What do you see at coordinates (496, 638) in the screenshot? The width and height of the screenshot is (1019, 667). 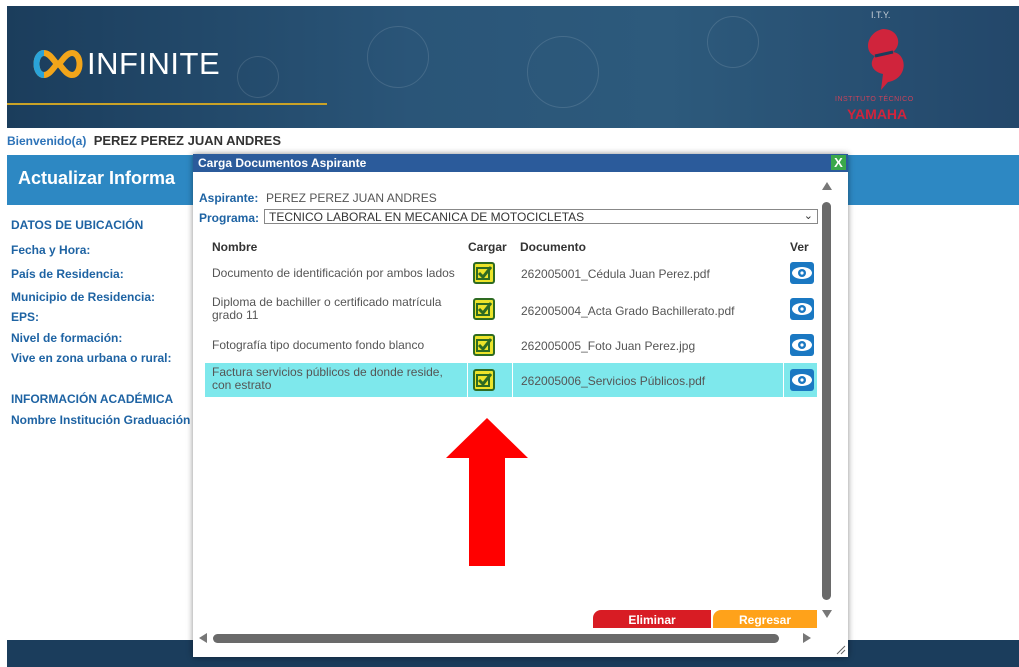 I see `horizontal-scroll-thumb` at bounding box center [496, 638].